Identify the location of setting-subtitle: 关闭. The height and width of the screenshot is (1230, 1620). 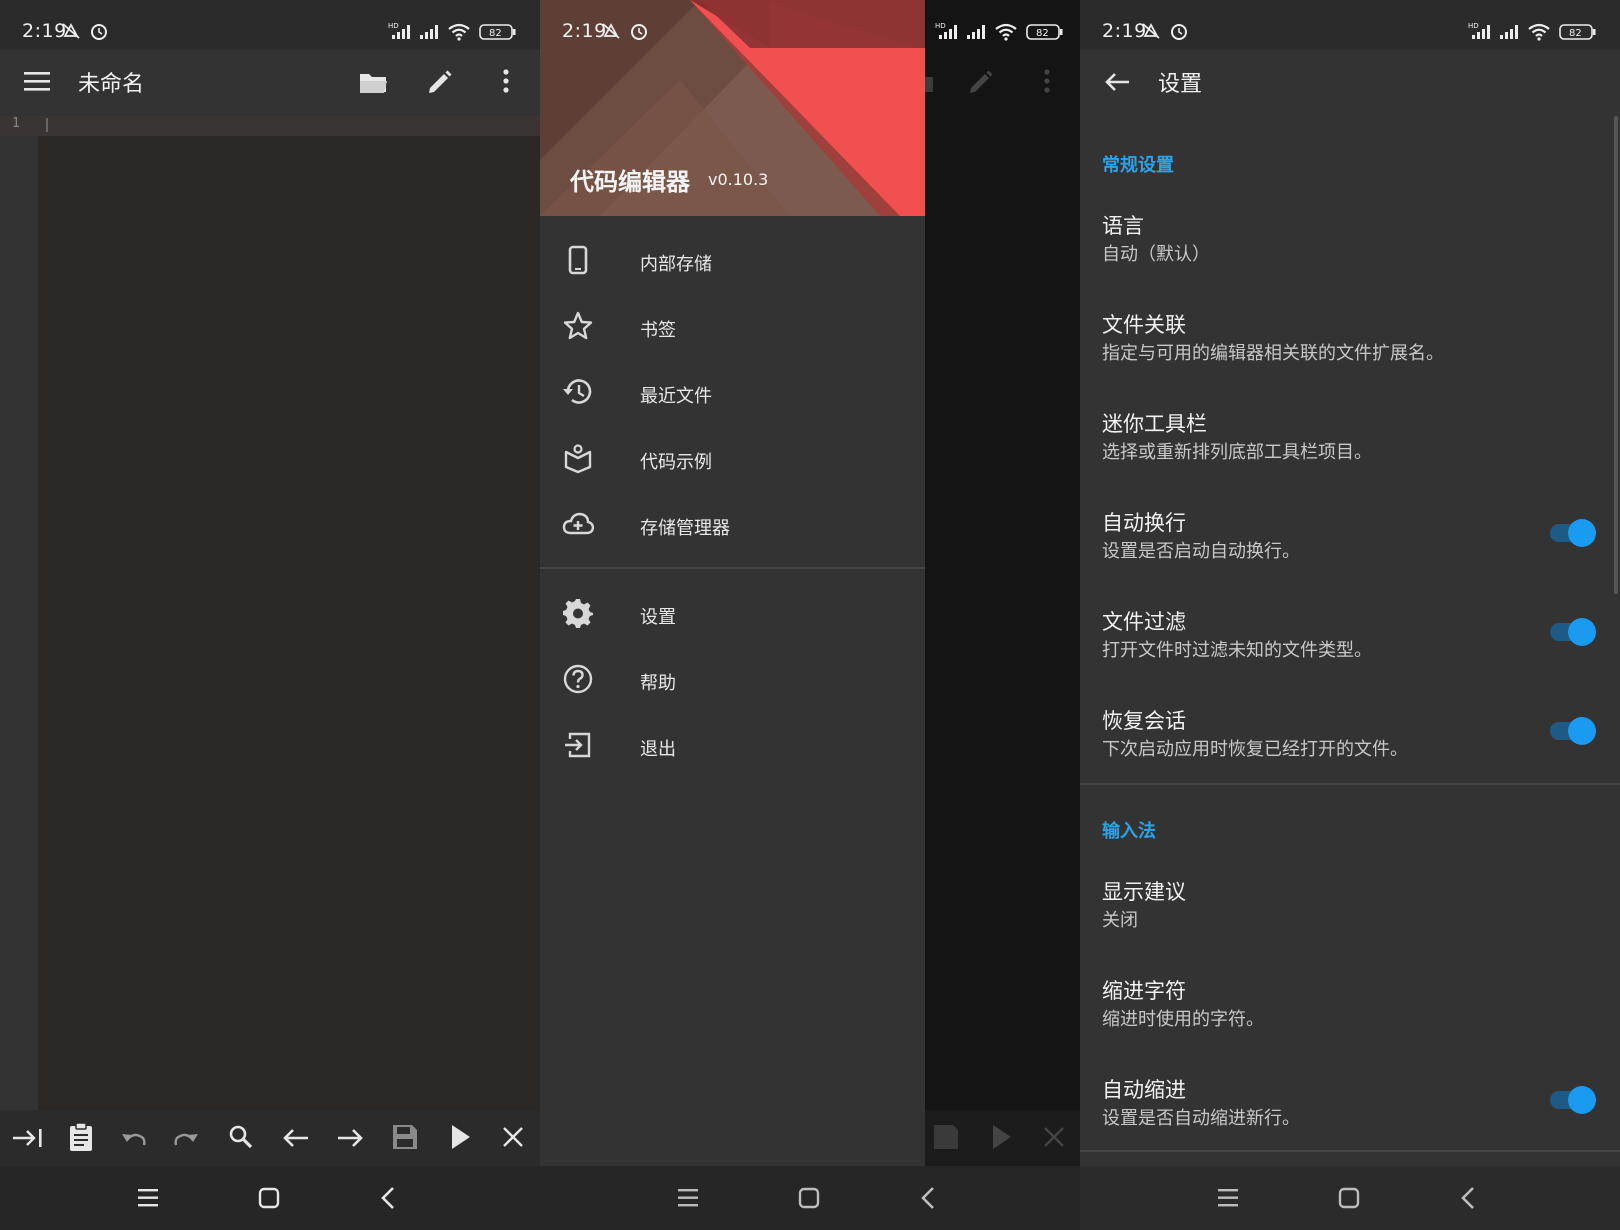
(1120, 920).